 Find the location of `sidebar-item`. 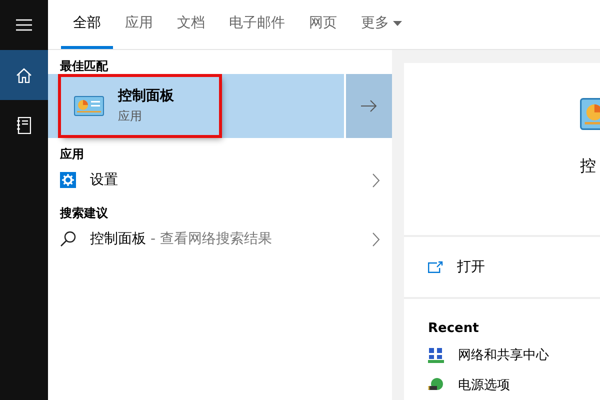

sidebar-item is located at coordinates (24, 75).